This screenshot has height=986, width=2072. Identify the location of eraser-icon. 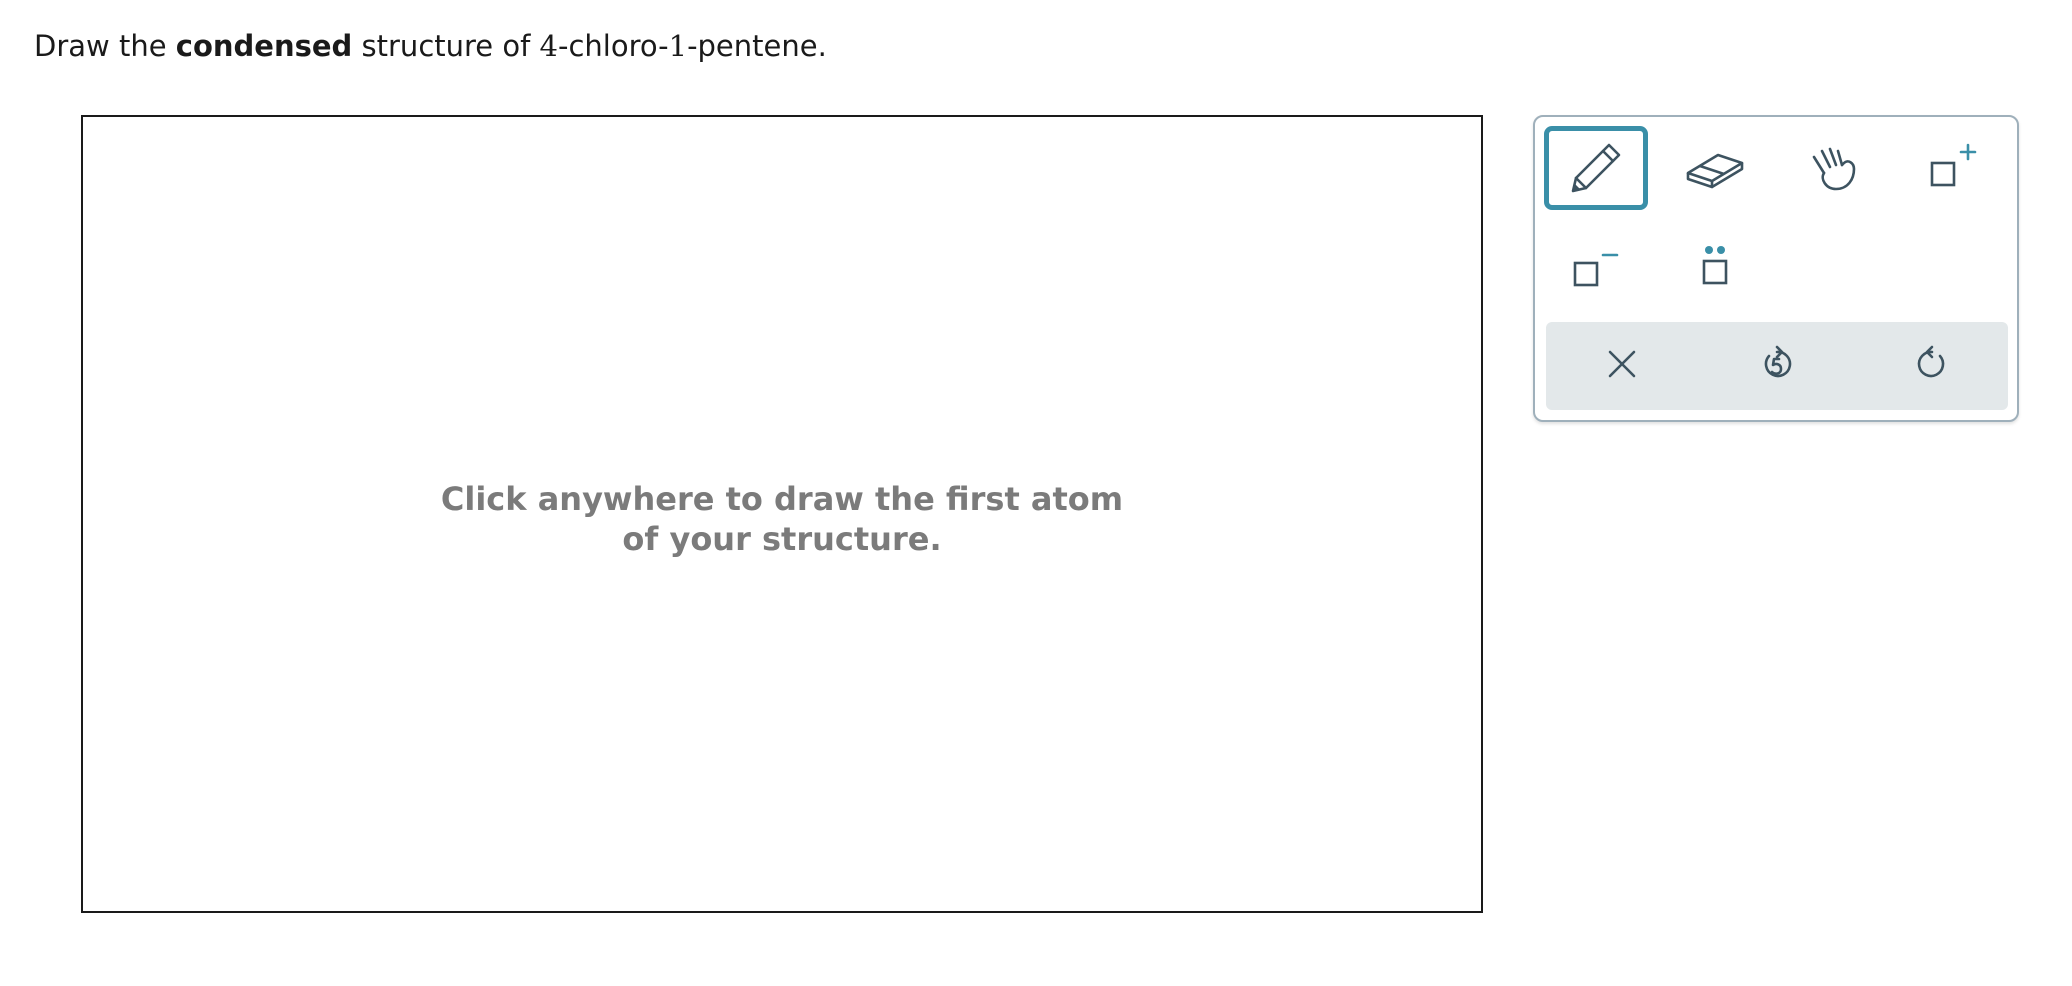
(1715, 168).